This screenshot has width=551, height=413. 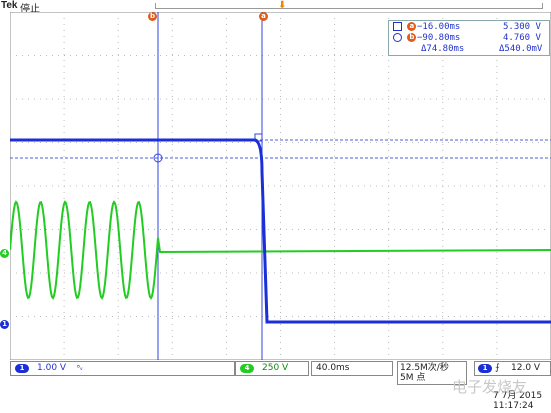 What do you see at coordinates (275, 368) in the screenshot?
I see `channel-4-scale: 250 V` at bounding box center [275, 368].